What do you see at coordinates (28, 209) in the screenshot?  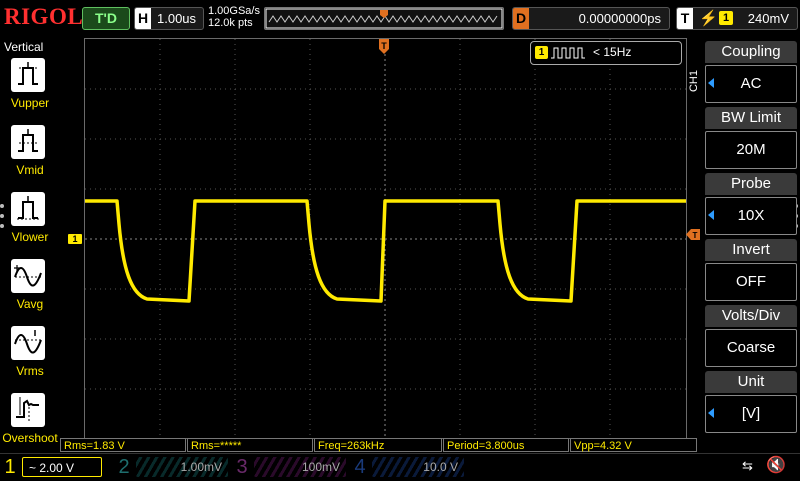 I see `vlower-icon` at bounding box center [28, 209].